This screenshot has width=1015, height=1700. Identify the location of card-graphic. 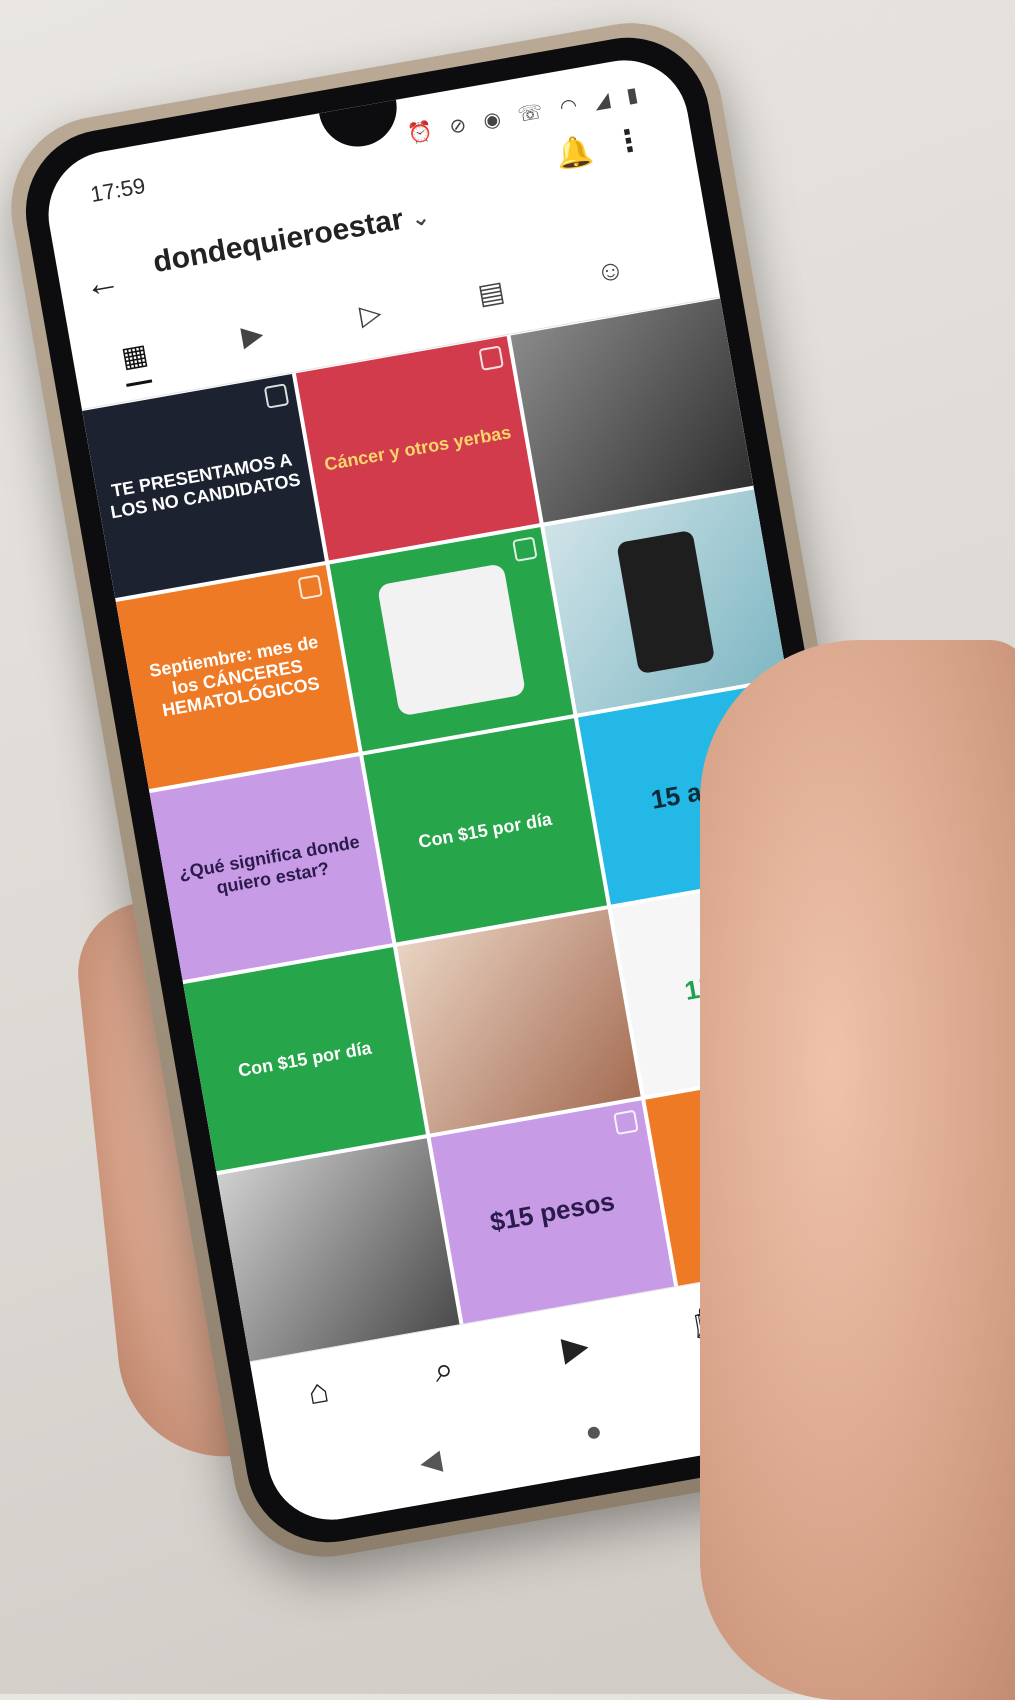
(451, 639).